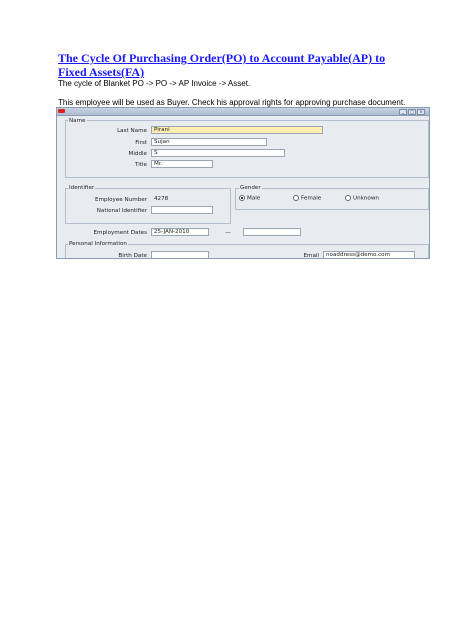  What do you see at coordinates (137, 154) in the screenshot?
I see `middle-name-label: Middle` at bounding box center [137, 154].